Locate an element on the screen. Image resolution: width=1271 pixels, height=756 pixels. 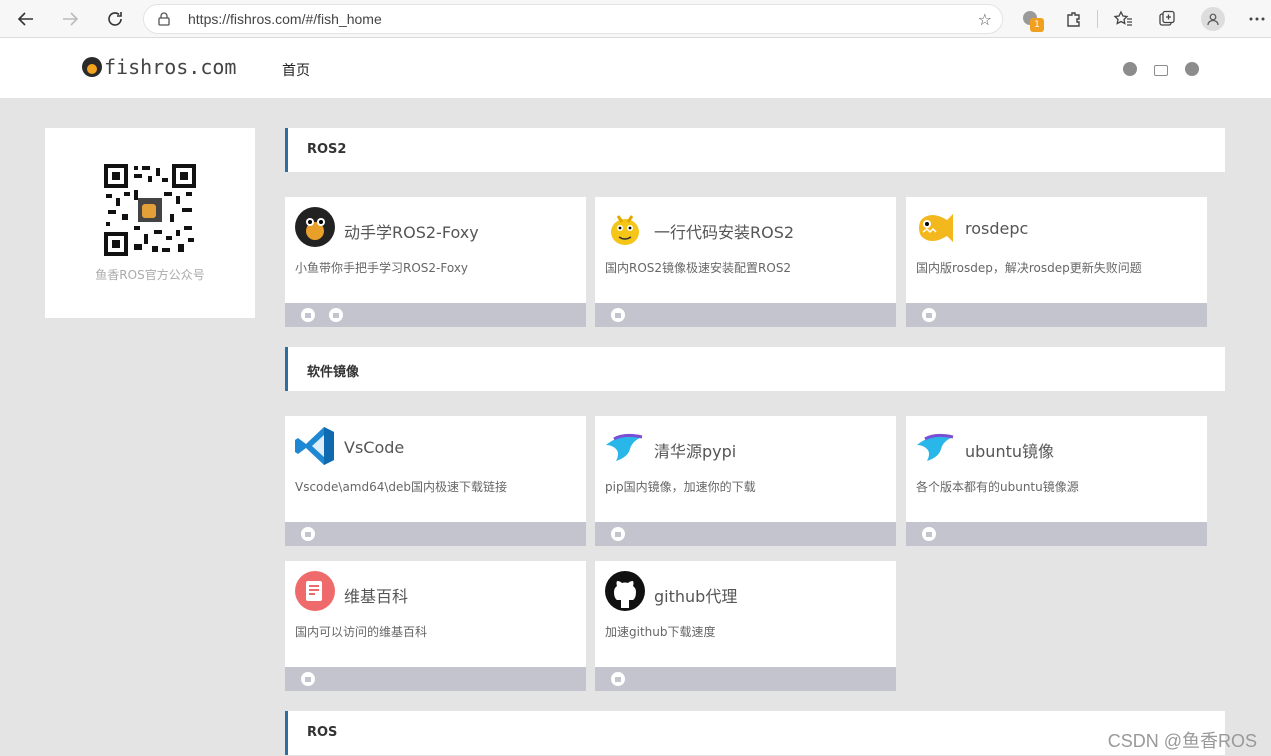
card-tuna-pypi: 清华源pypi pip国内镜像，加速你的下载 is located at coordinates (745, 481).